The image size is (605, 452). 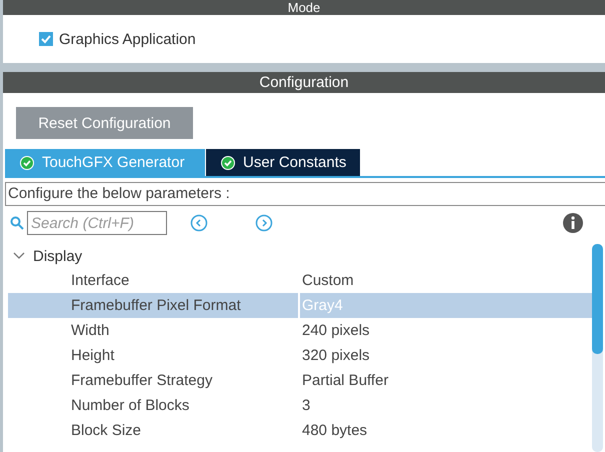 What do you see at coordinates (446, 430) in the screenshot?
I see `parameter-value: 480 bytes` at bounding box center [446, 430].